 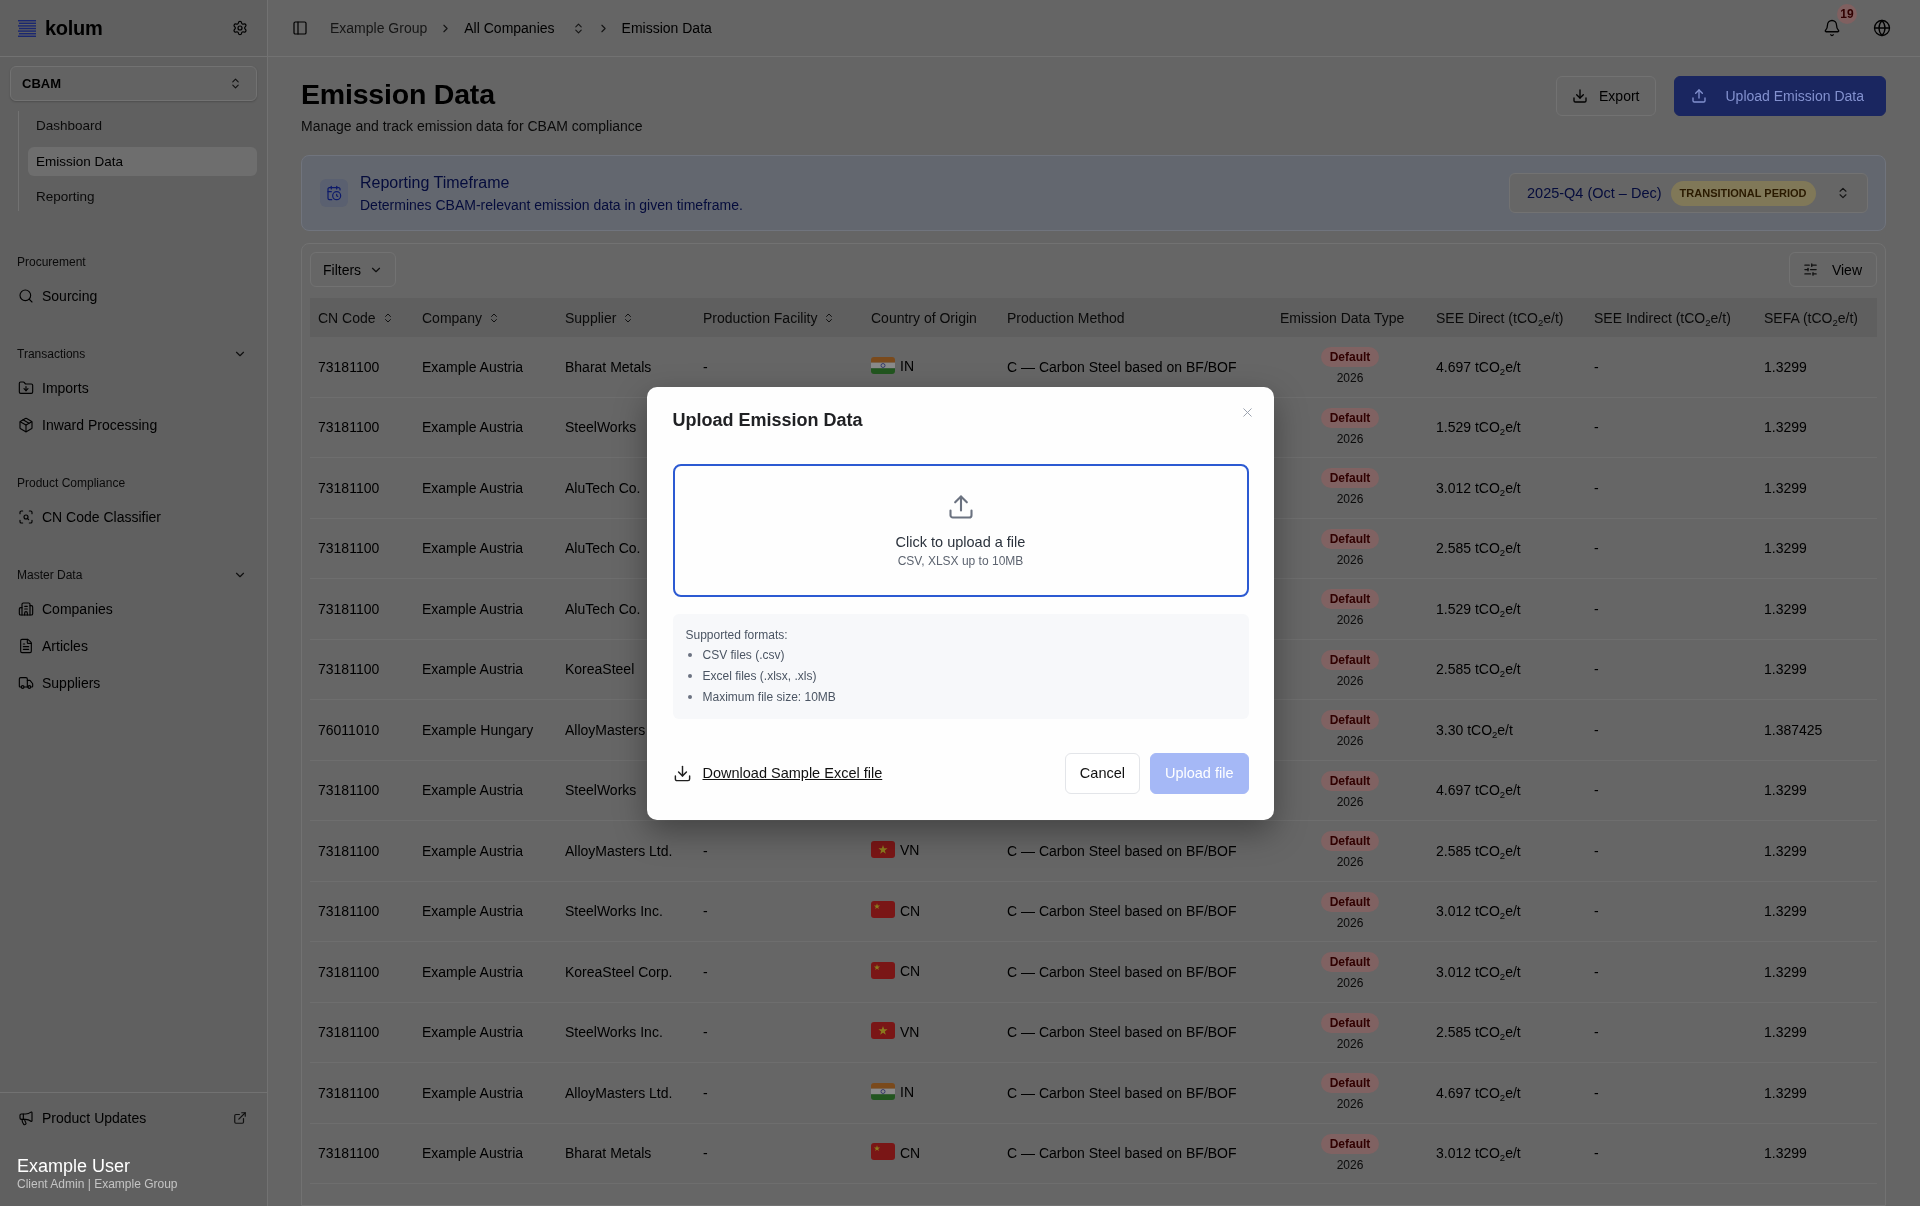 What do you see at coordinates (26, 645) in the screenshot?
I see `document-icon` at bounding box center [26, 645].